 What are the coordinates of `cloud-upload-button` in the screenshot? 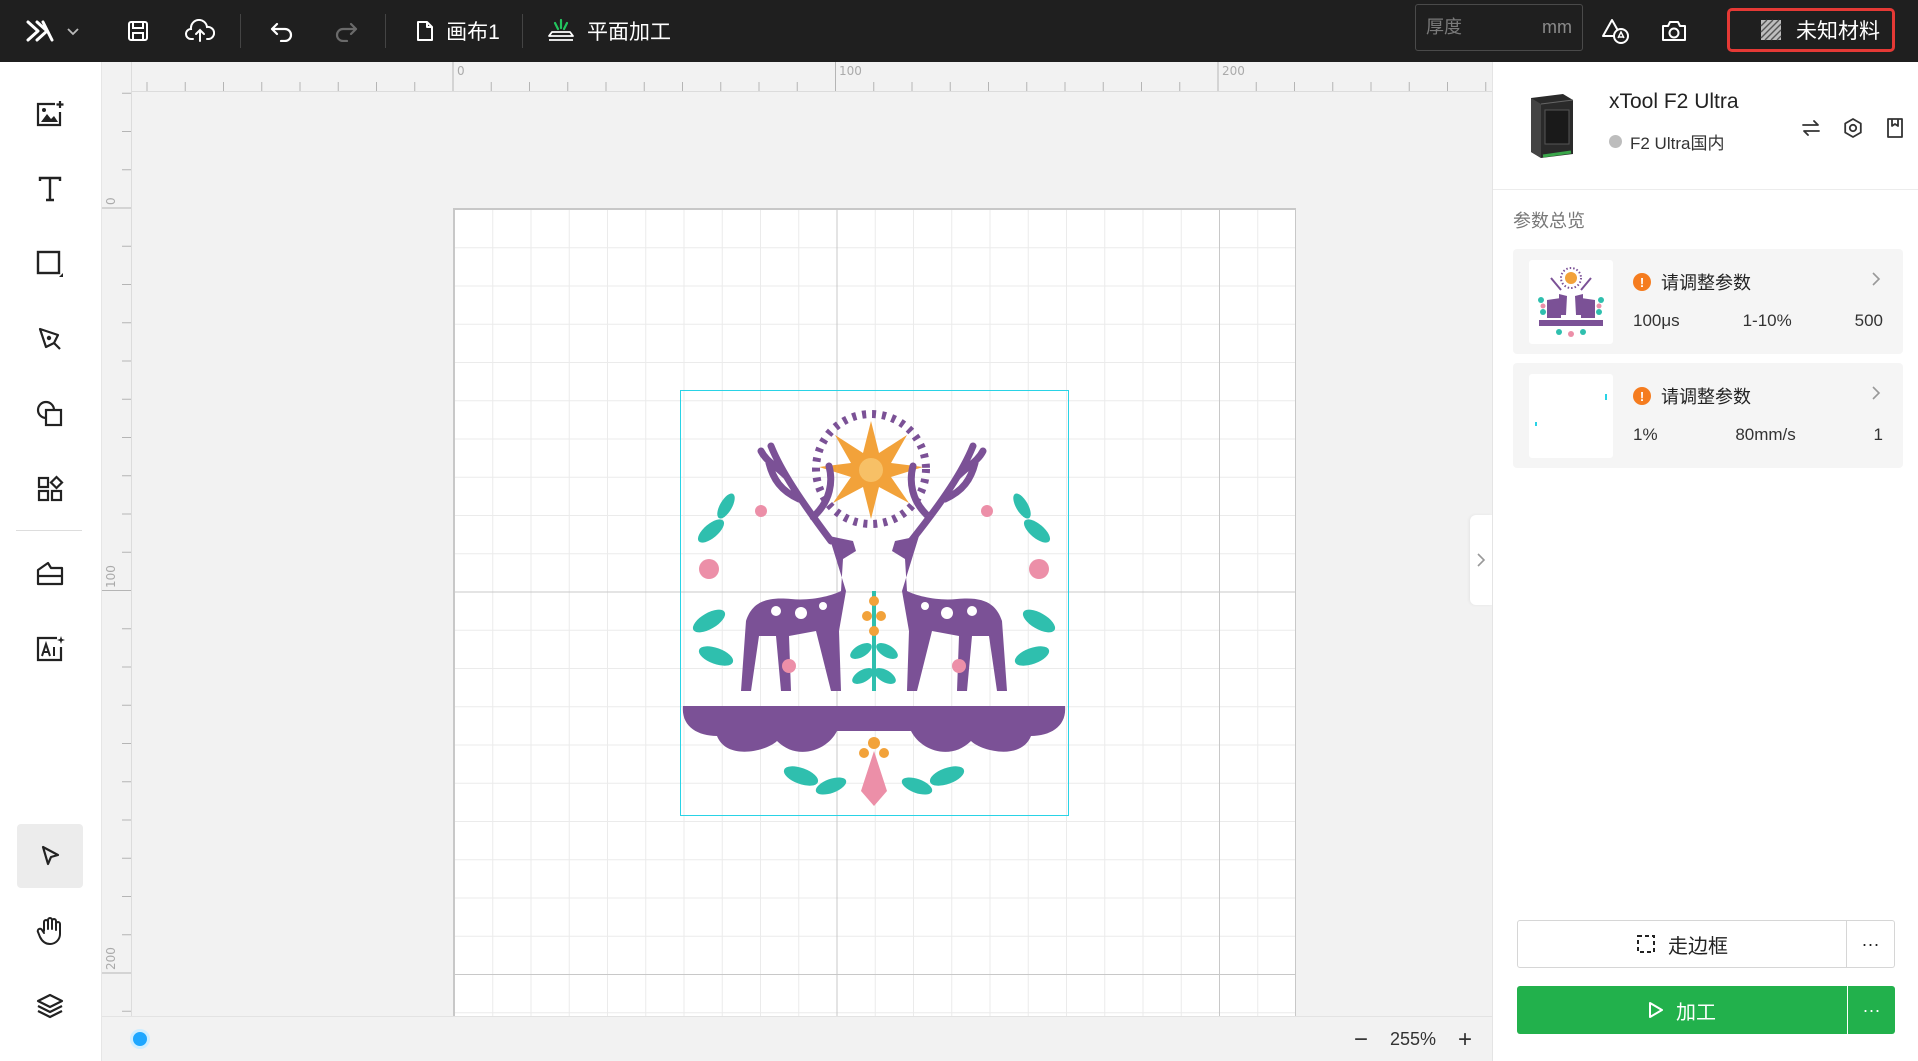 It's located at (200, 31).